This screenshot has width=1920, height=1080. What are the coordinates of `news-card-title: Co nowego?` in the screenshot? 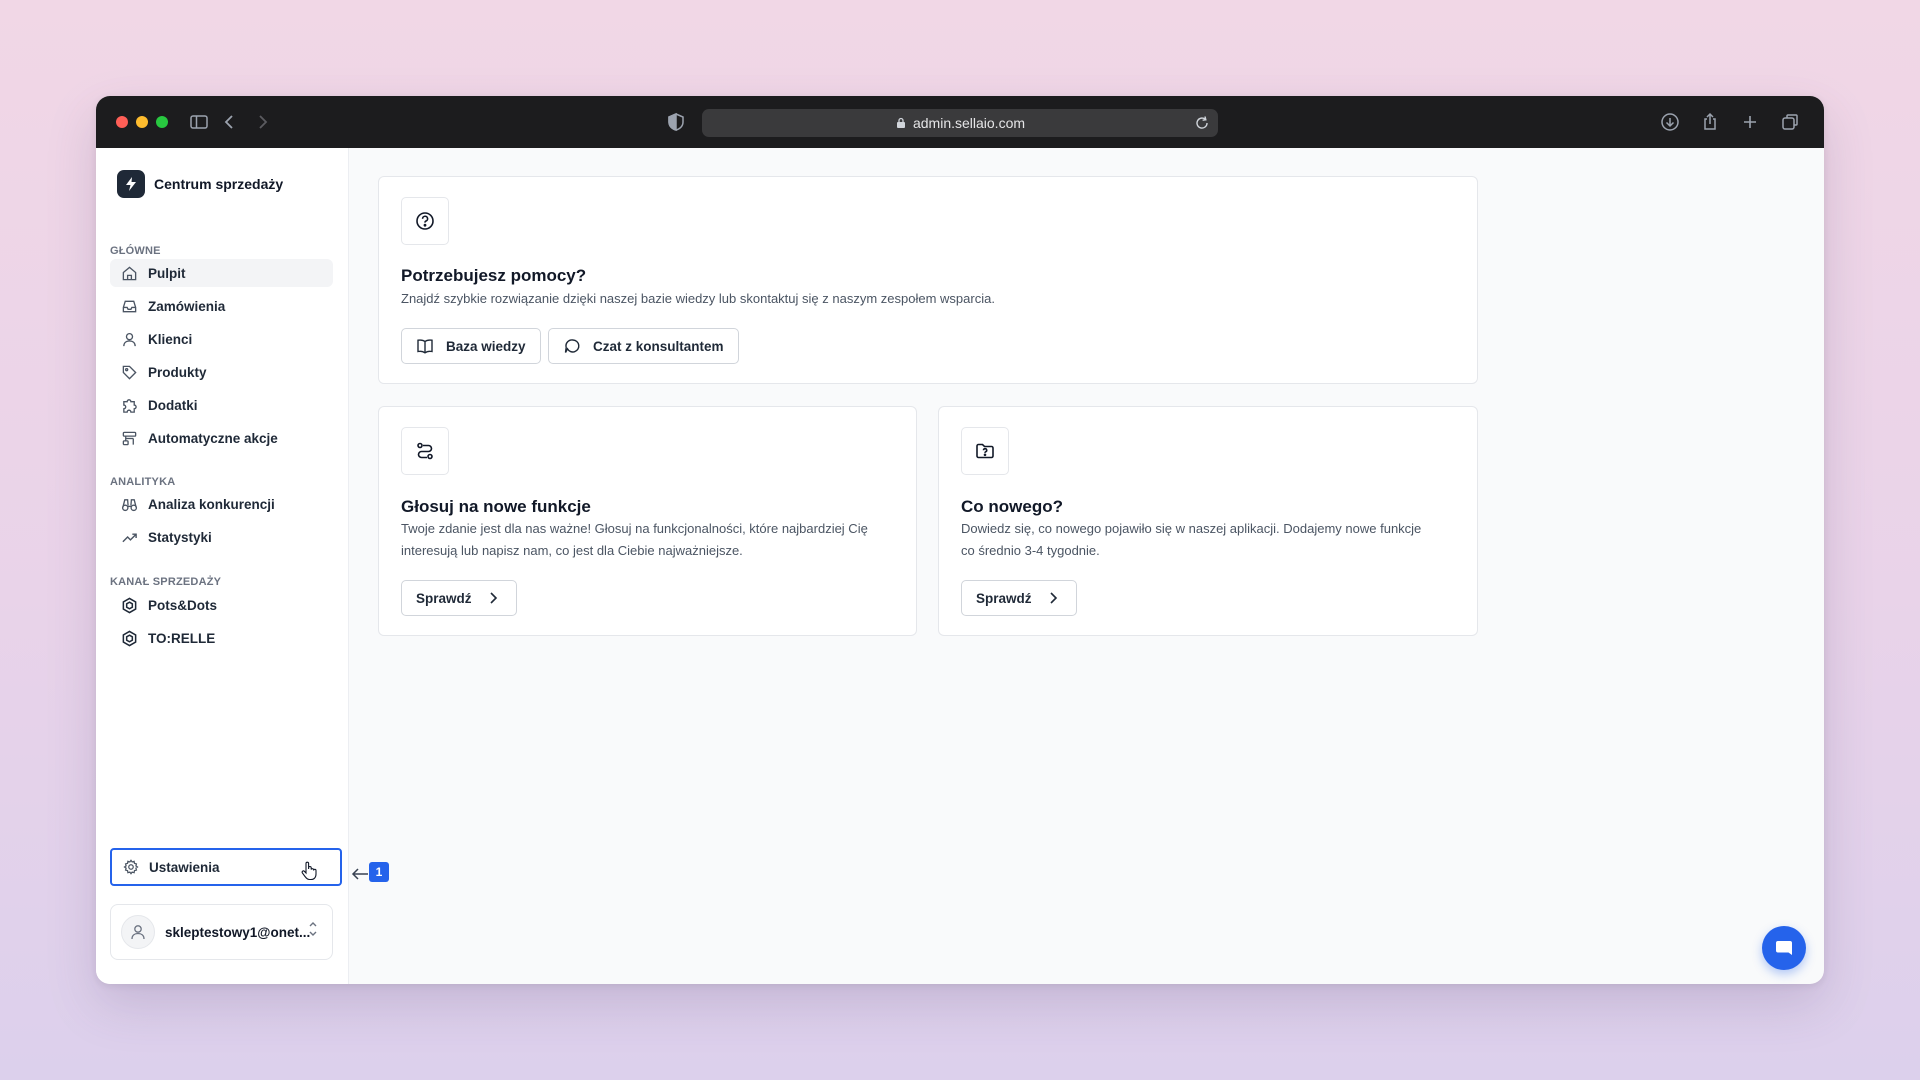 It's located at (1012, 506).